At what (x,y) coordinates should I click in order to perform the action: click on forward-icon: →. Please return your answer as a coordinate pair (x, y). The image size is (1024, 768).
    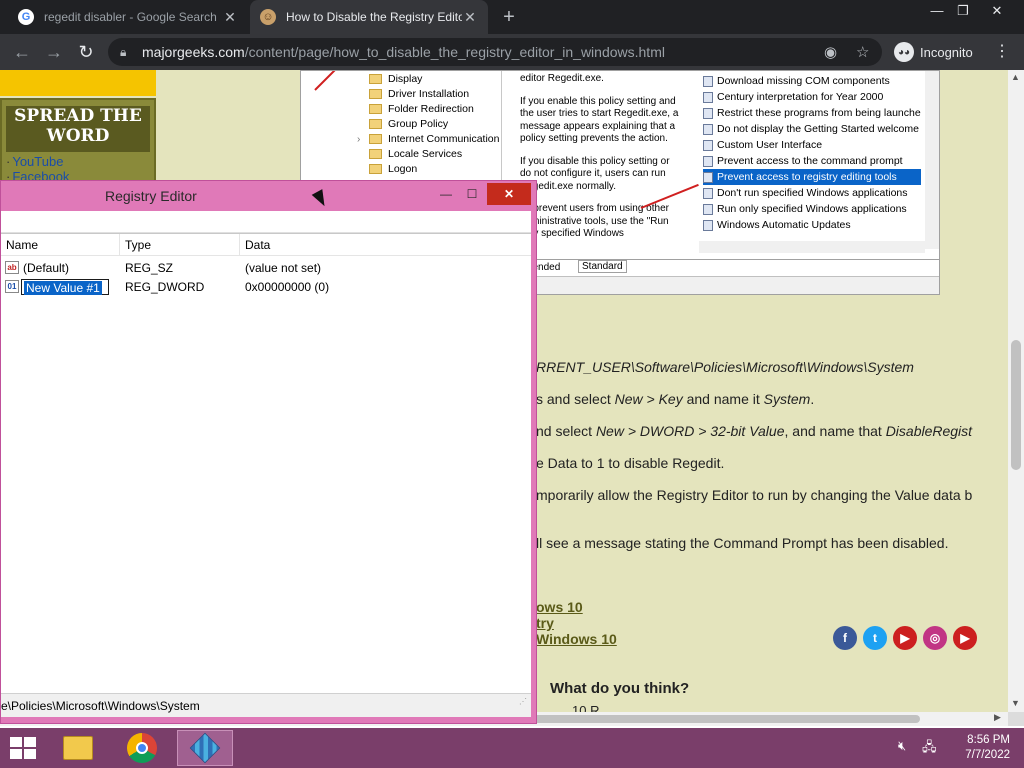
    Looking at the image, I should click on (54, 52).